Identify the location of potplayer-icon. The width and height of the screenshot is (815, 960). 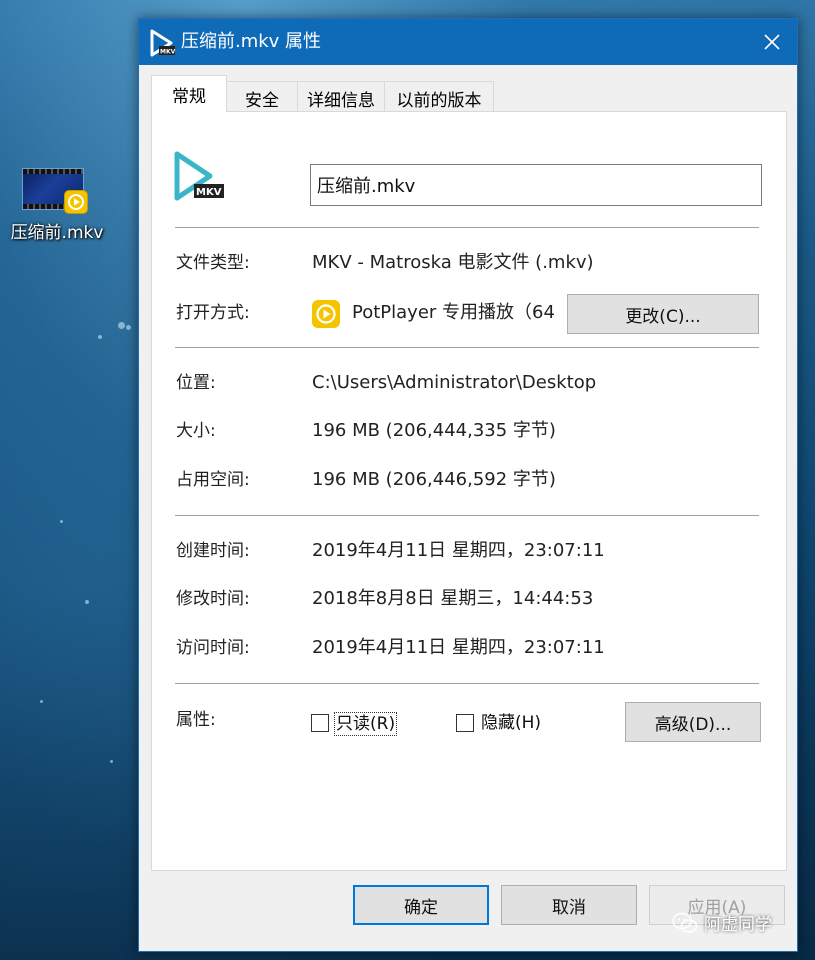
(326, 314).